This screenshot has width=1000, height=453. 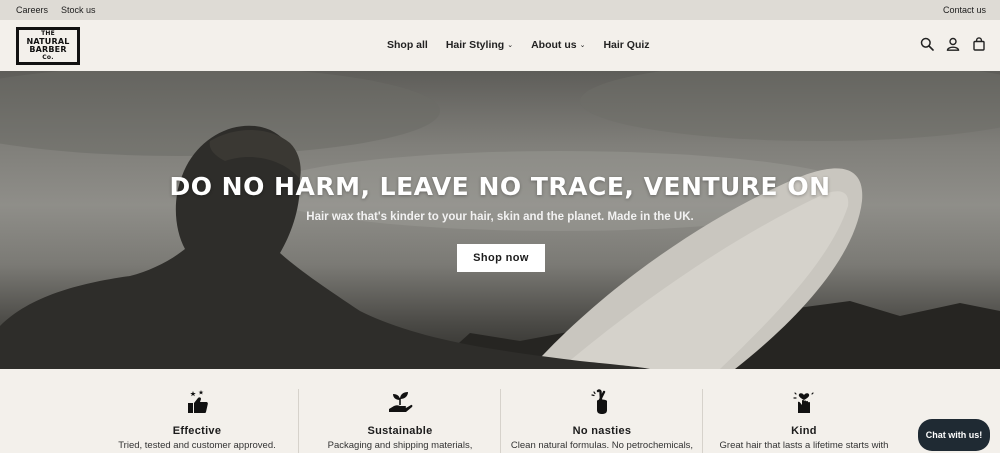 What do you see at coordinates (954, 435) in the screenshot?
I see `chat-button: Chat with us!` at bounding box center [954, 435].